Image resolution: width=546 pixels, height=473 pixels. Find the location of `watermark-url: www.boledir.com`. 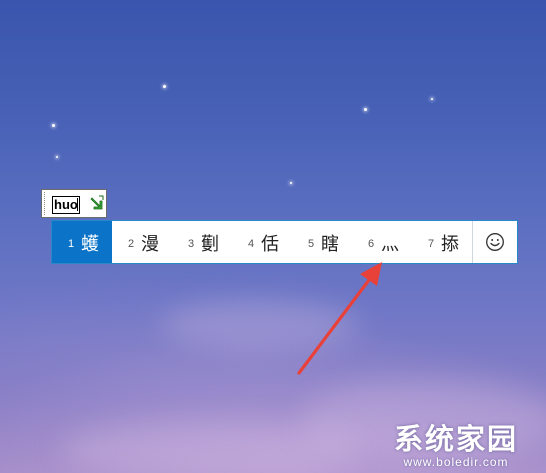

watermark-url: www.boledir.com is located at coordinates (456, 462).